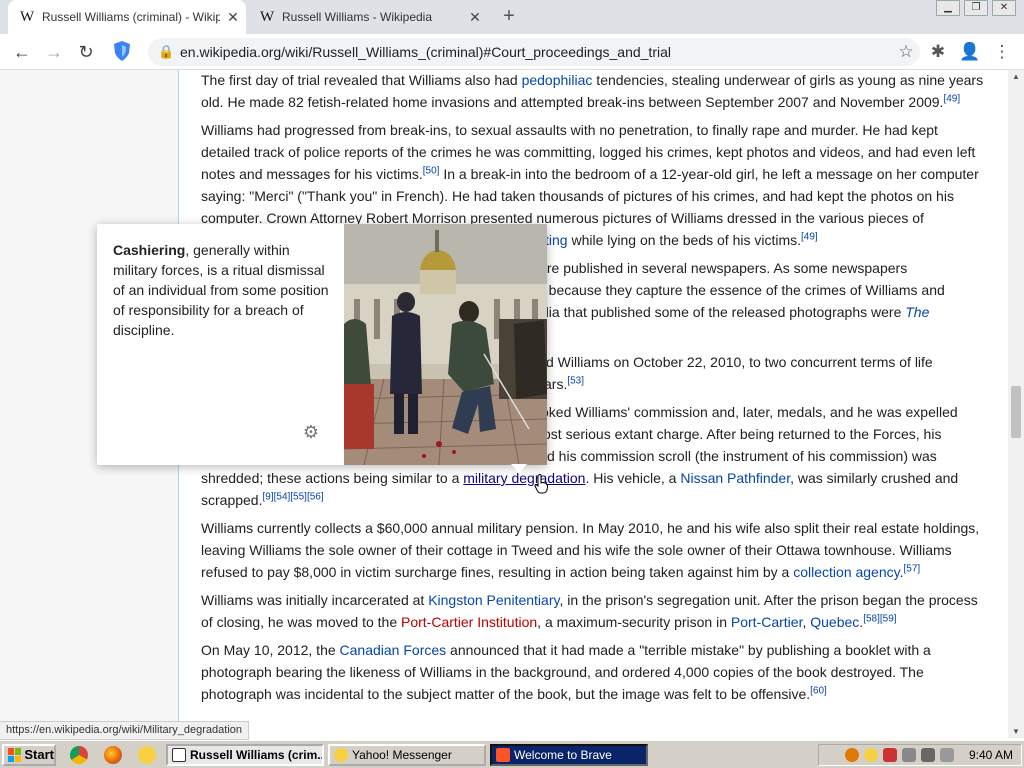 This screenshot has width=1024, height=768. Describe the element at coordinates (575, 380) in the screenshot. I see `reference-53: [53]` at that location.